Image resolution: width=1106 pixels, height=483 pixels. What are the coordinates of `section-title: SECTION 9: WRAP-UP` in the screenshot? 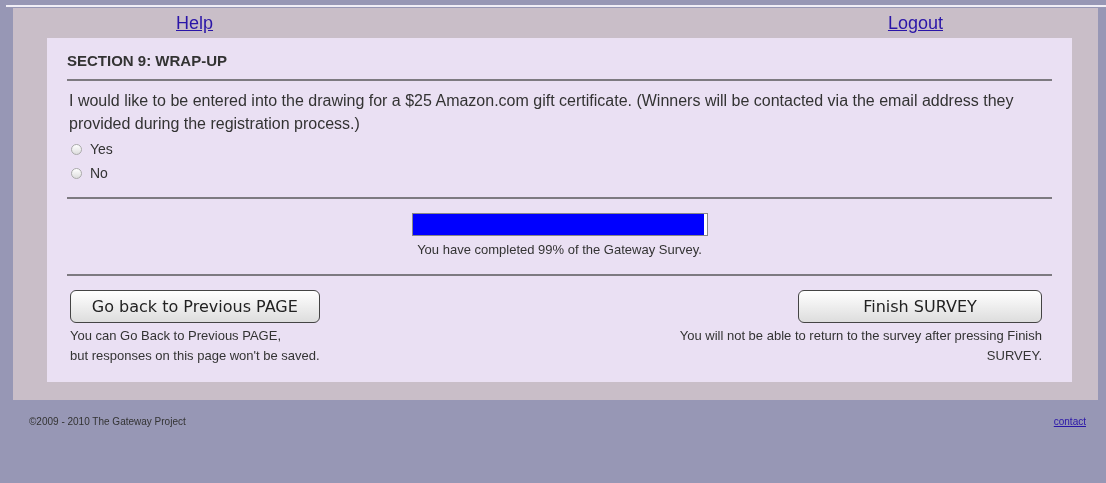 It's located at (147, 61).